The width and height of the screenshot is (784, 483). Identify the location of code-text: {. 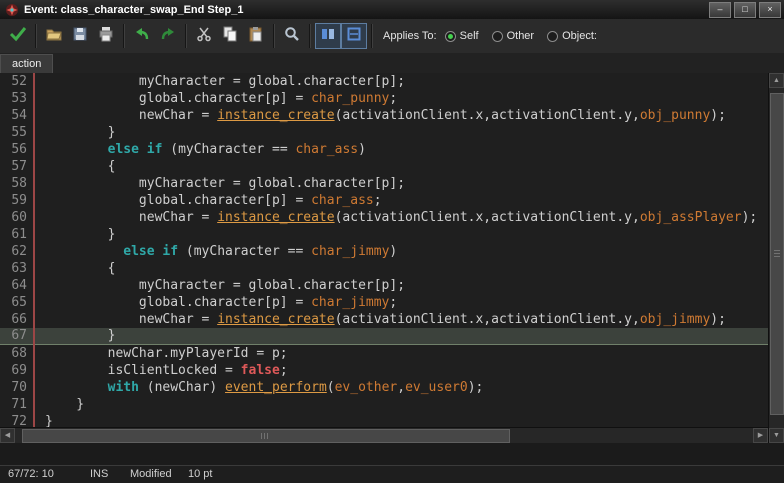
(80, 166).